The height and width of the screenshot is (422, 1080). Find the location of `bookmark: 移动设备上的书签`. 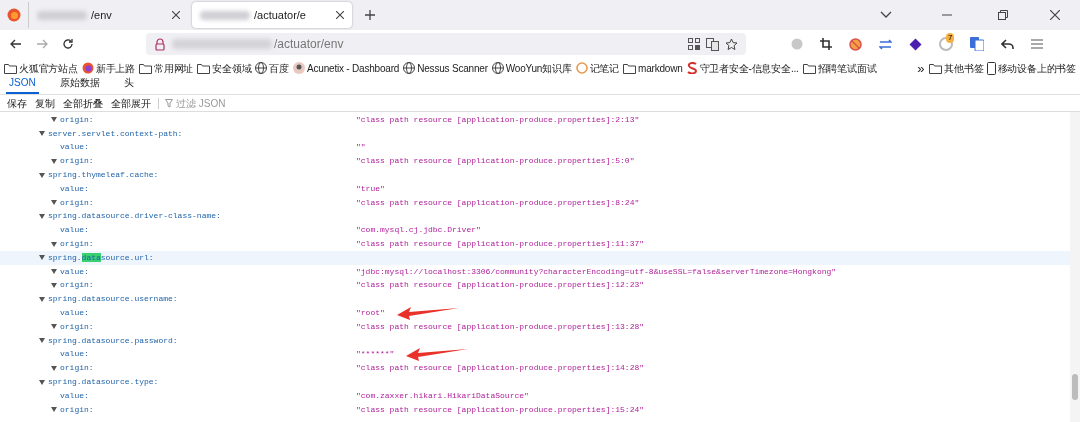

bookmark: 移动设备上的书签 is located at coordinates (1031, 68).